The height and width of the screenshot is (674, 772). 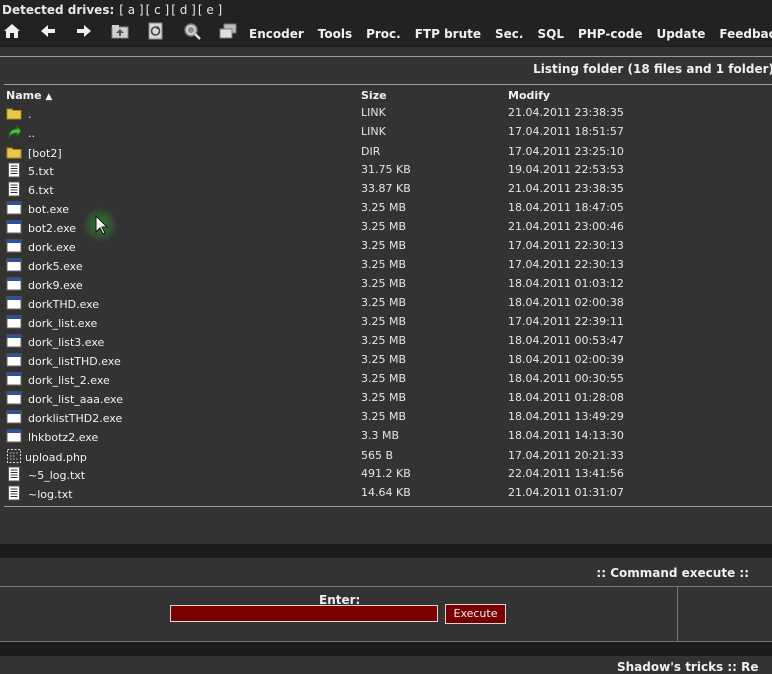 What do you see at coordinates (45, 153) in the screenshot?
I see `file-name-link: [bot2]` at bounding box center [45, 153].